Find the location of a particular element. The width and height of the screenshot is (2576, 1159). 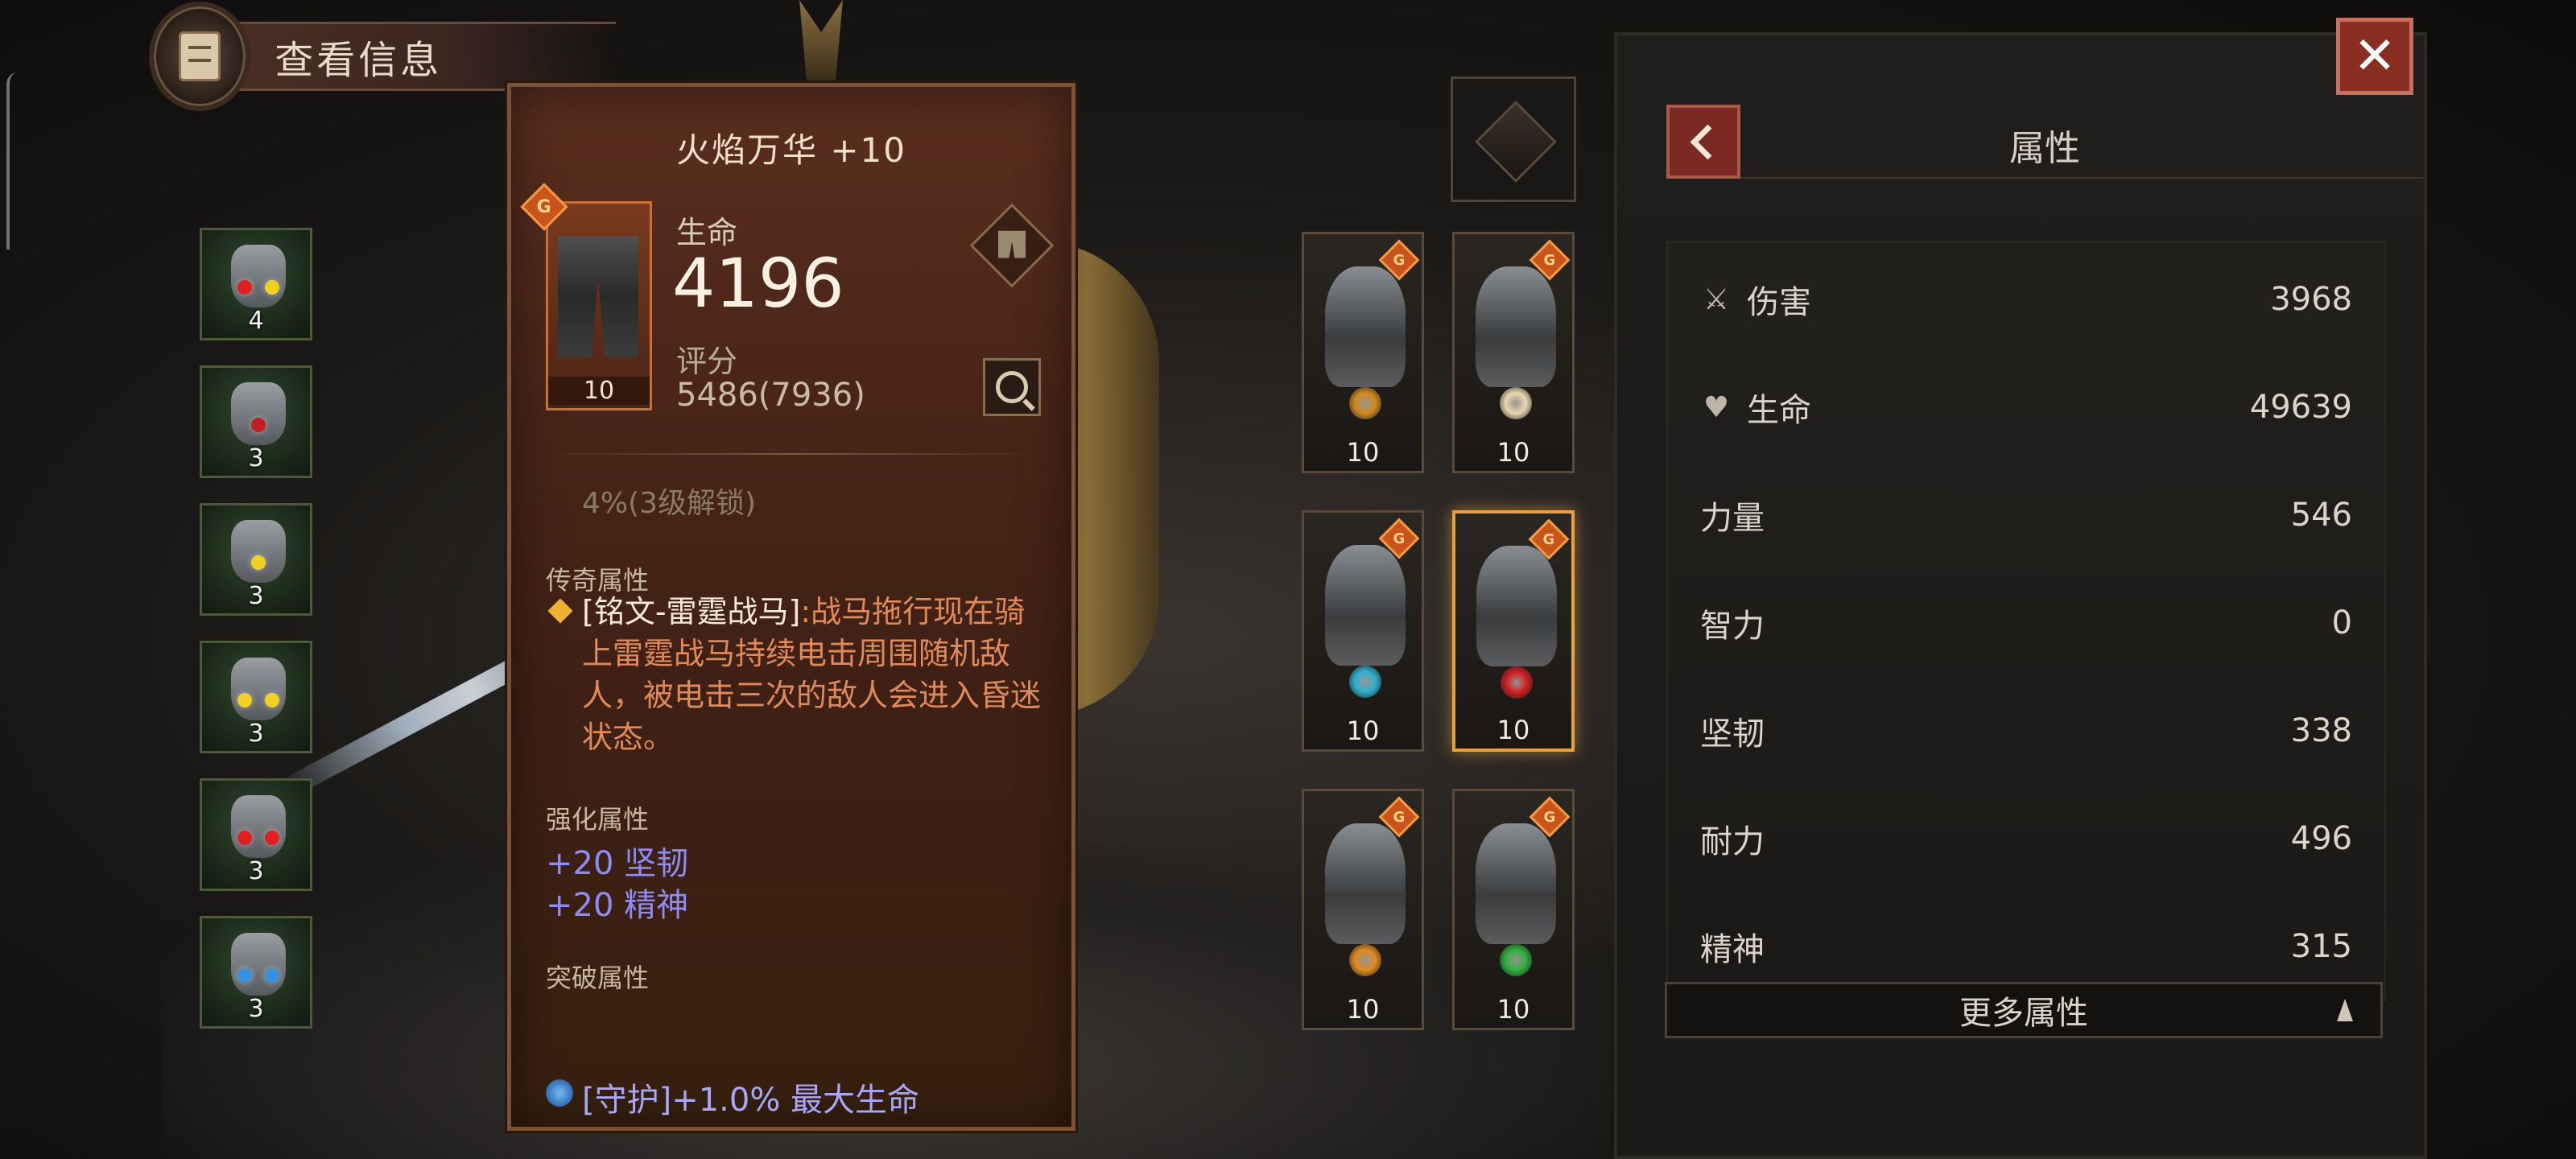

attributes-title: 属性 is located at coordinates (2044, 148).